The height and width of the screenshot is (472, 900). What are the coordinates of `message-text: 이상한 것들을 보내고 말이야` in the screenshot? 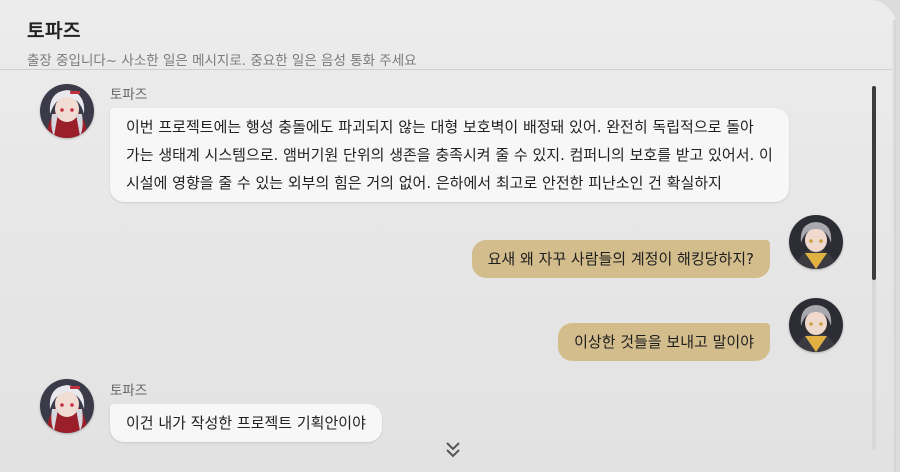 It's located at (664, 342).